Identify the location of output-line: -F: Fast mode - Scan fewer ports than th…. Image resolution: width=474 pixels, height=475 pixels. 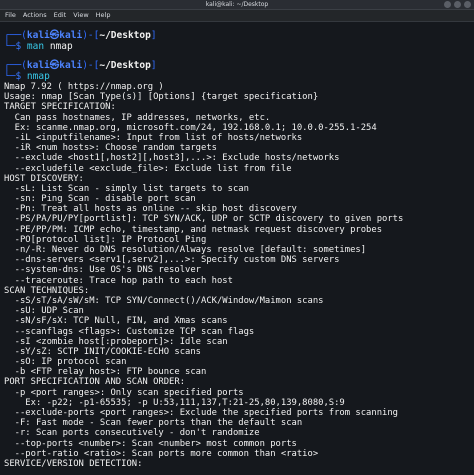
(153, 423).